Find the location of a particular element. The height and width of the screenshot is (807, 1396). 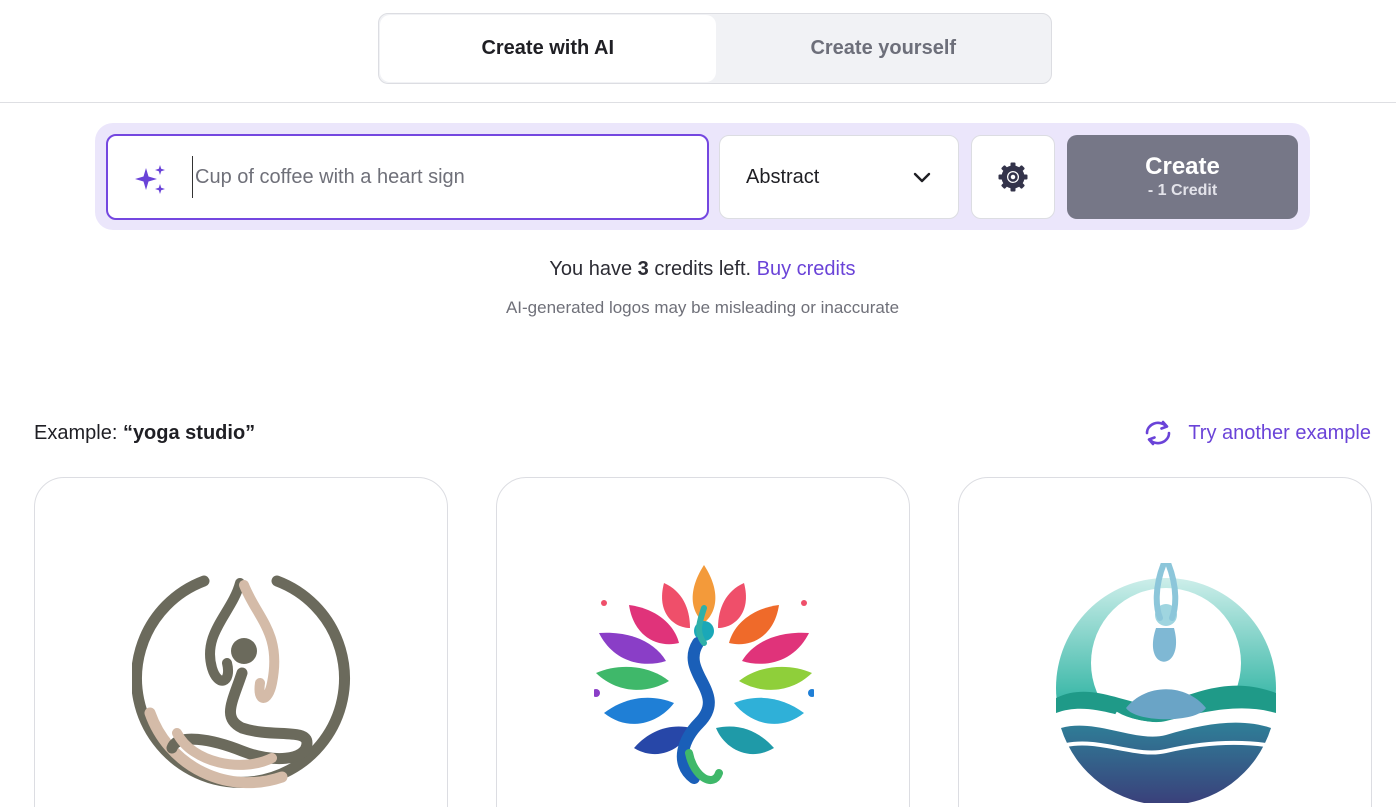

gear-icon is located at coordinates (1013, 177).